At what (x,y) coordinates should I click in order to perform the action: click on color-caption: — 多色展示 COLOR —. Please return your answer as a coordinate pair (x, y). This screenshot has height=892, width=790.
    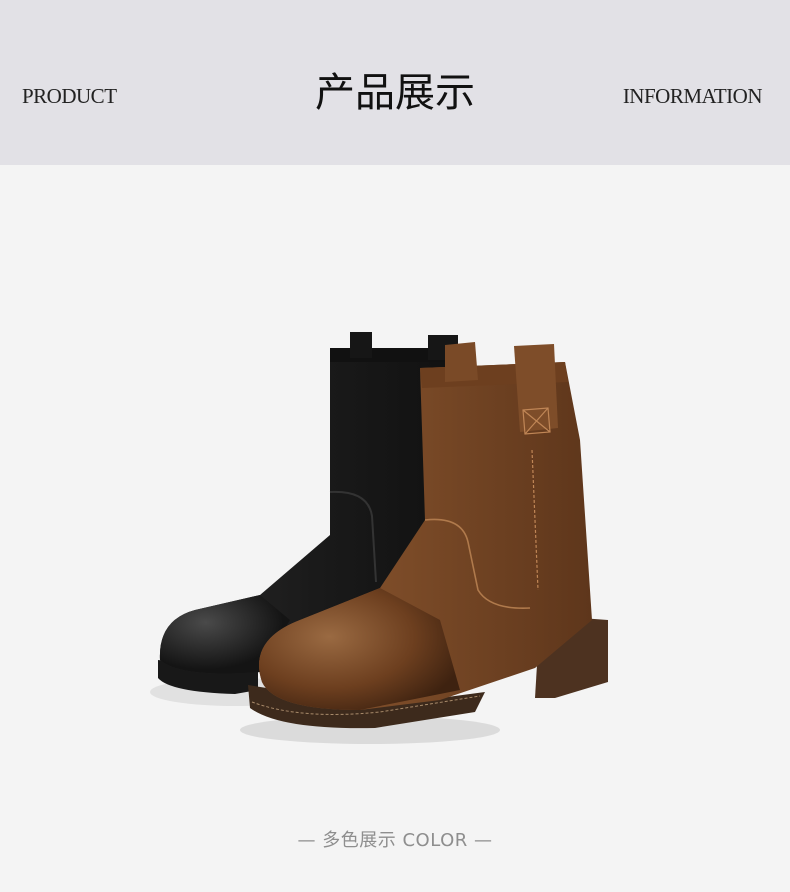
    Looking at the image, I should click on (395, 840).